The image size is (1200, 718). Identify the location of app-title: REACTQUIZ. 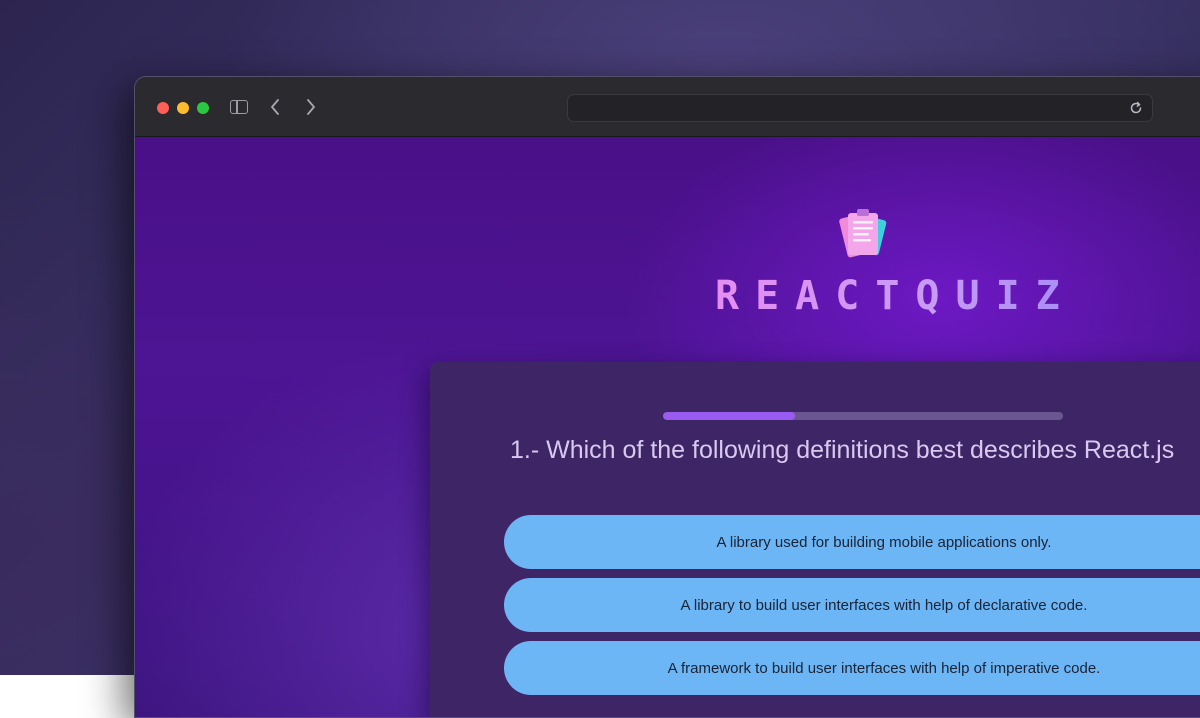
(895, 296).